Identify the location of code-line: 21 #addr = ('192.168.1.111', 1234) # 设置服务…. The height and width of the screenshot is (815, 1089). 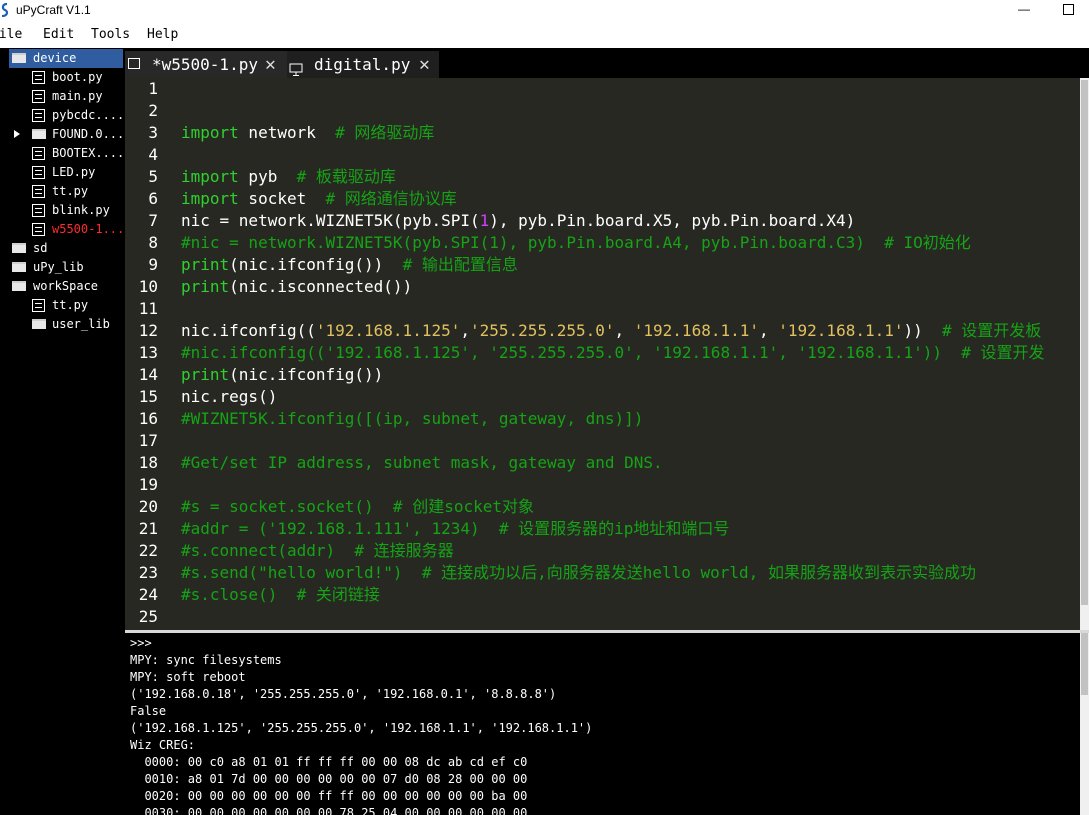
(434, 528).